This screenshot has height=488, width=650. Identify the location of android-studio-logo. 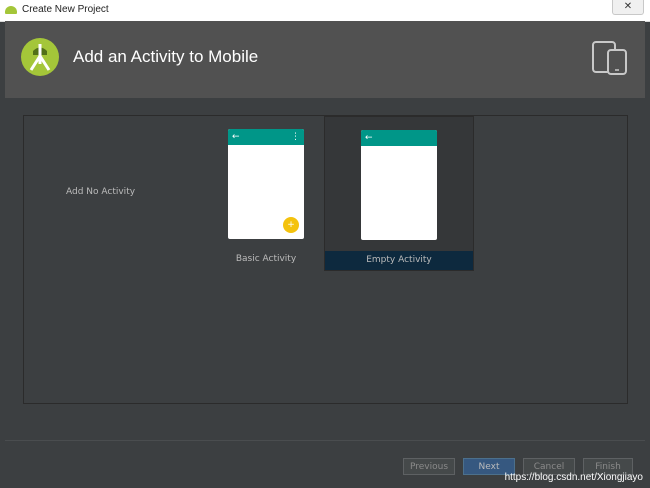
(40, 57).